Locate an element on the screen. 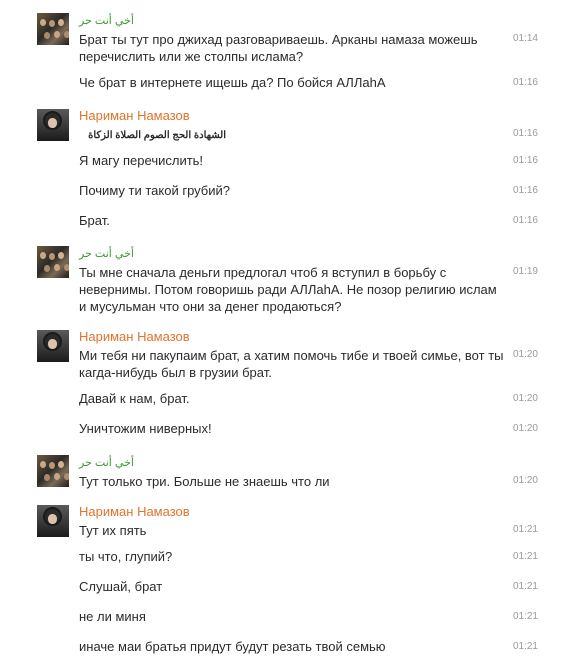  message-text: перечислить или же столпы ислама? is located at coordinates (191, 56).